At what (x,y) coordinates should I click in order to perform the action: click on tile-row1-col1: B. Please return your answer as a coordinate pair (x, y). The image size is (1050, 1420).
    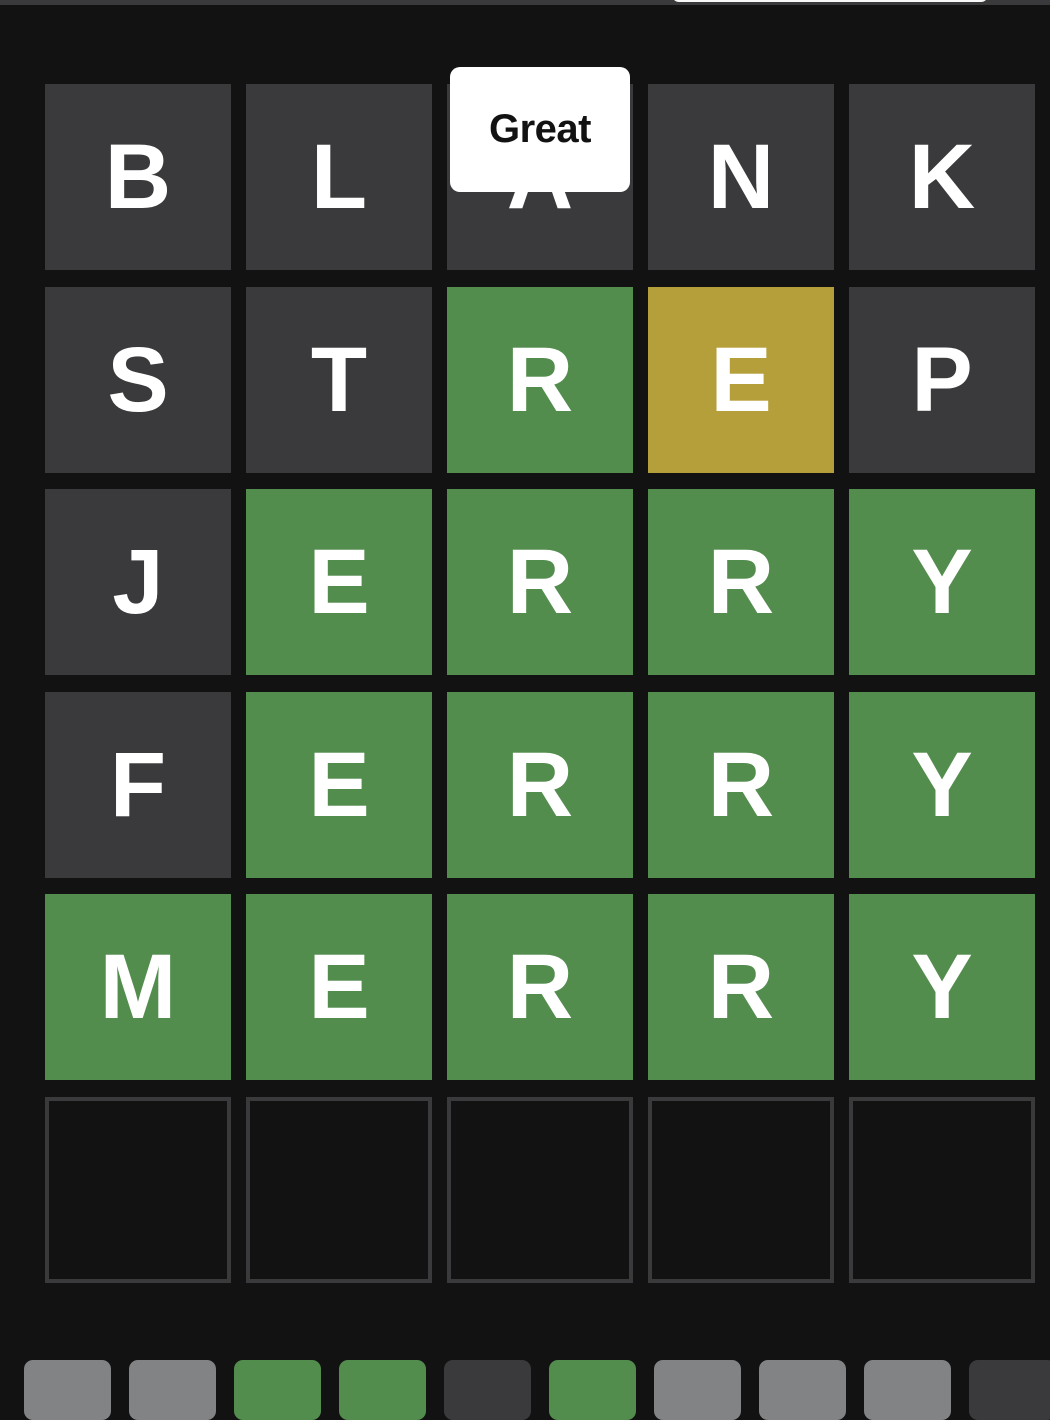
    Looking at the image, I should click on (138, 177).